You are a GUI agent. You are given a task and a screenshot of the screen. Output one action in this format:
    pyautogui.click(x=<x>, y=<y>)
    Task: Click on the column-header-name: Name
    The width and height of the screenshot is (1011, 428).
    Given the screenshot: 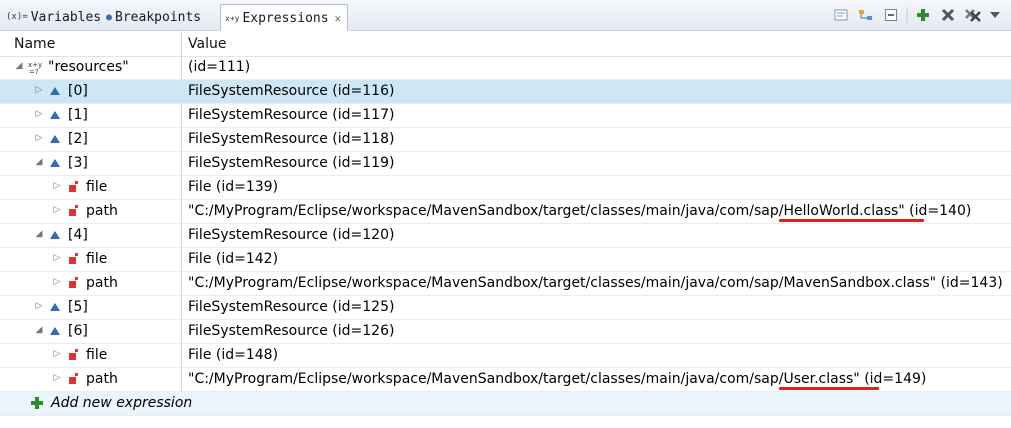 What is the action you would take?
    pyautogui.click(x=34, y=44)
    